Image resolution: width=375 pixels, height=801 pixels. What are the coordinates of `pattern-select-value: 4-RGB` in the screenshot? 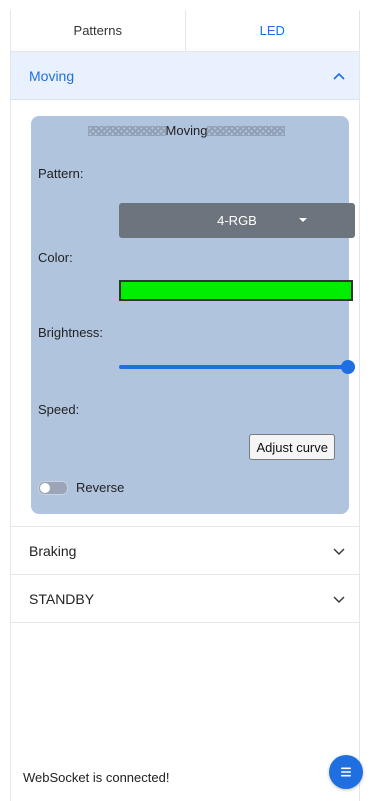 It's located at (237, 220).